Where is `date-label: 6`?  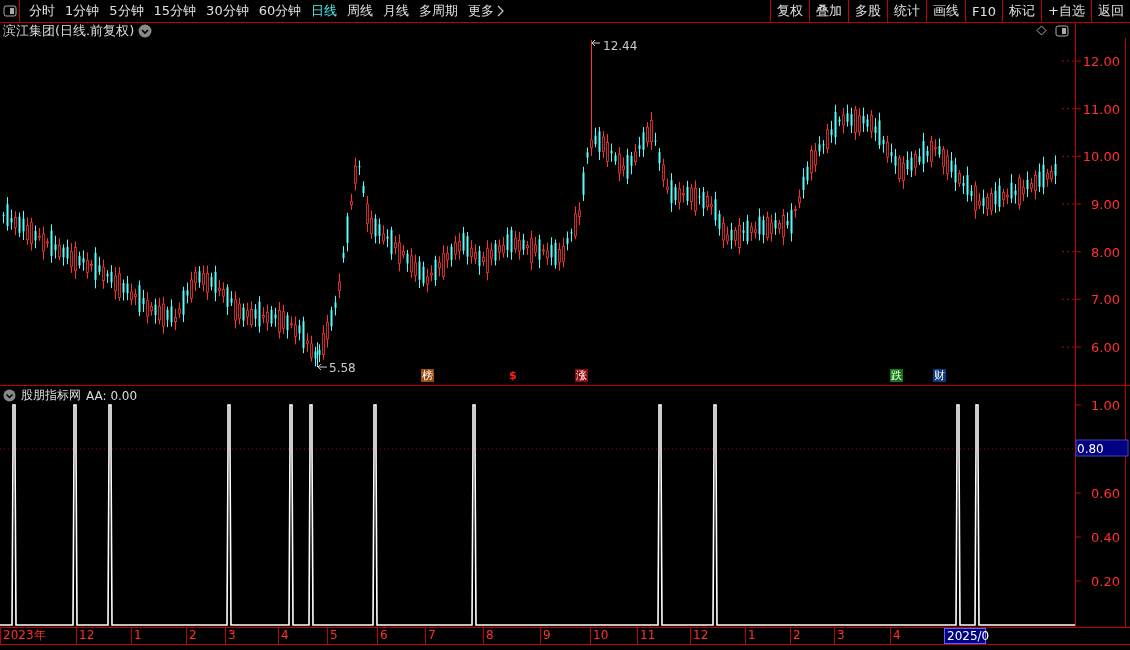
date-label: 6 is located at coordinates (401, 636).